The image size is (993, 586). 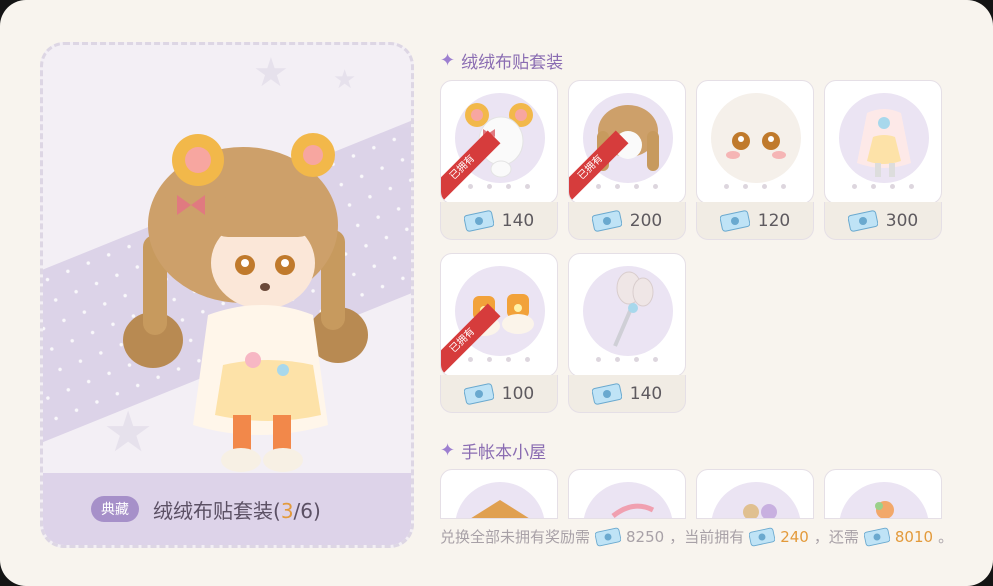 What do you see at coordinates (627, 221) in the screenshot?
I see `price-tag: 200` at bounding box center [627, 221].